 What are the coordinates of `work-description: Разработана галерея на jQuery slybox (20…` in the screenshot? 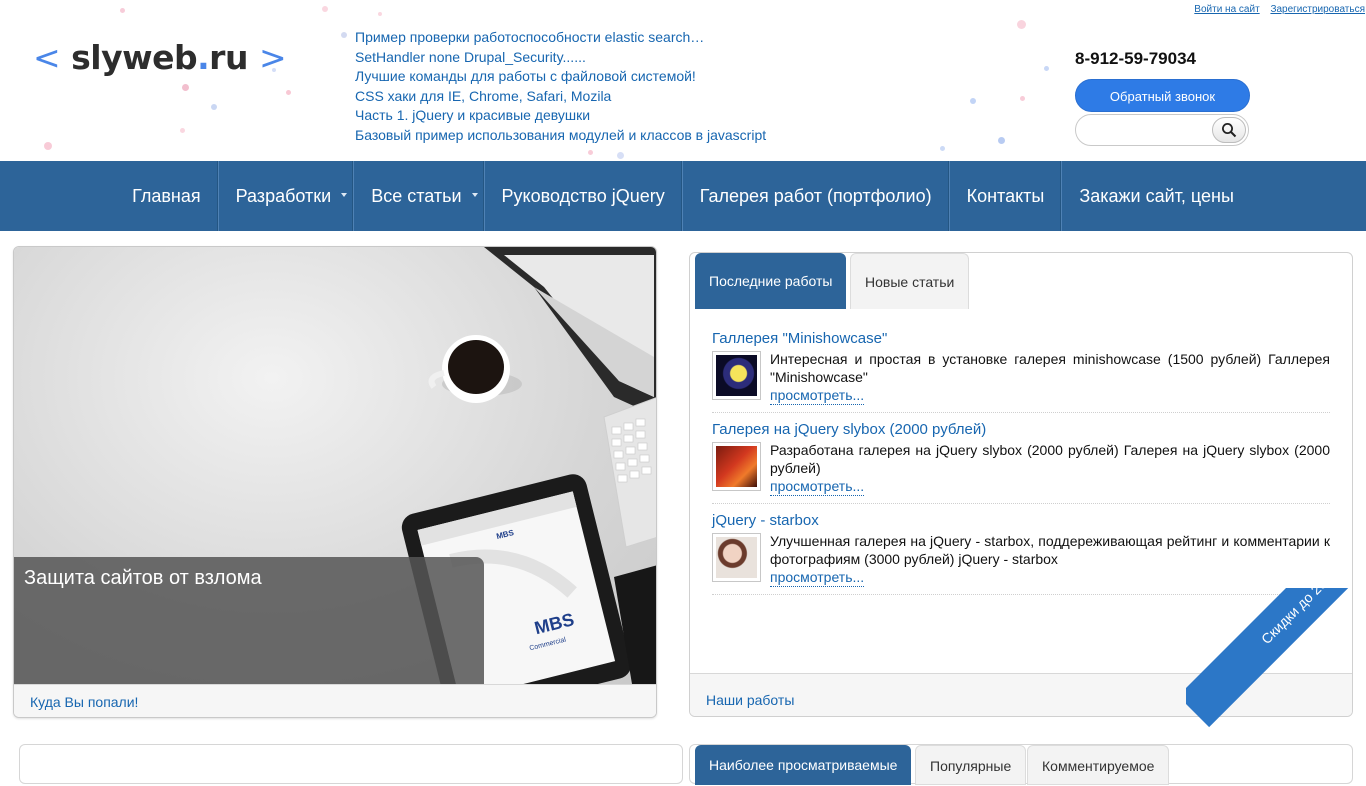 It's located at (1050, 468).